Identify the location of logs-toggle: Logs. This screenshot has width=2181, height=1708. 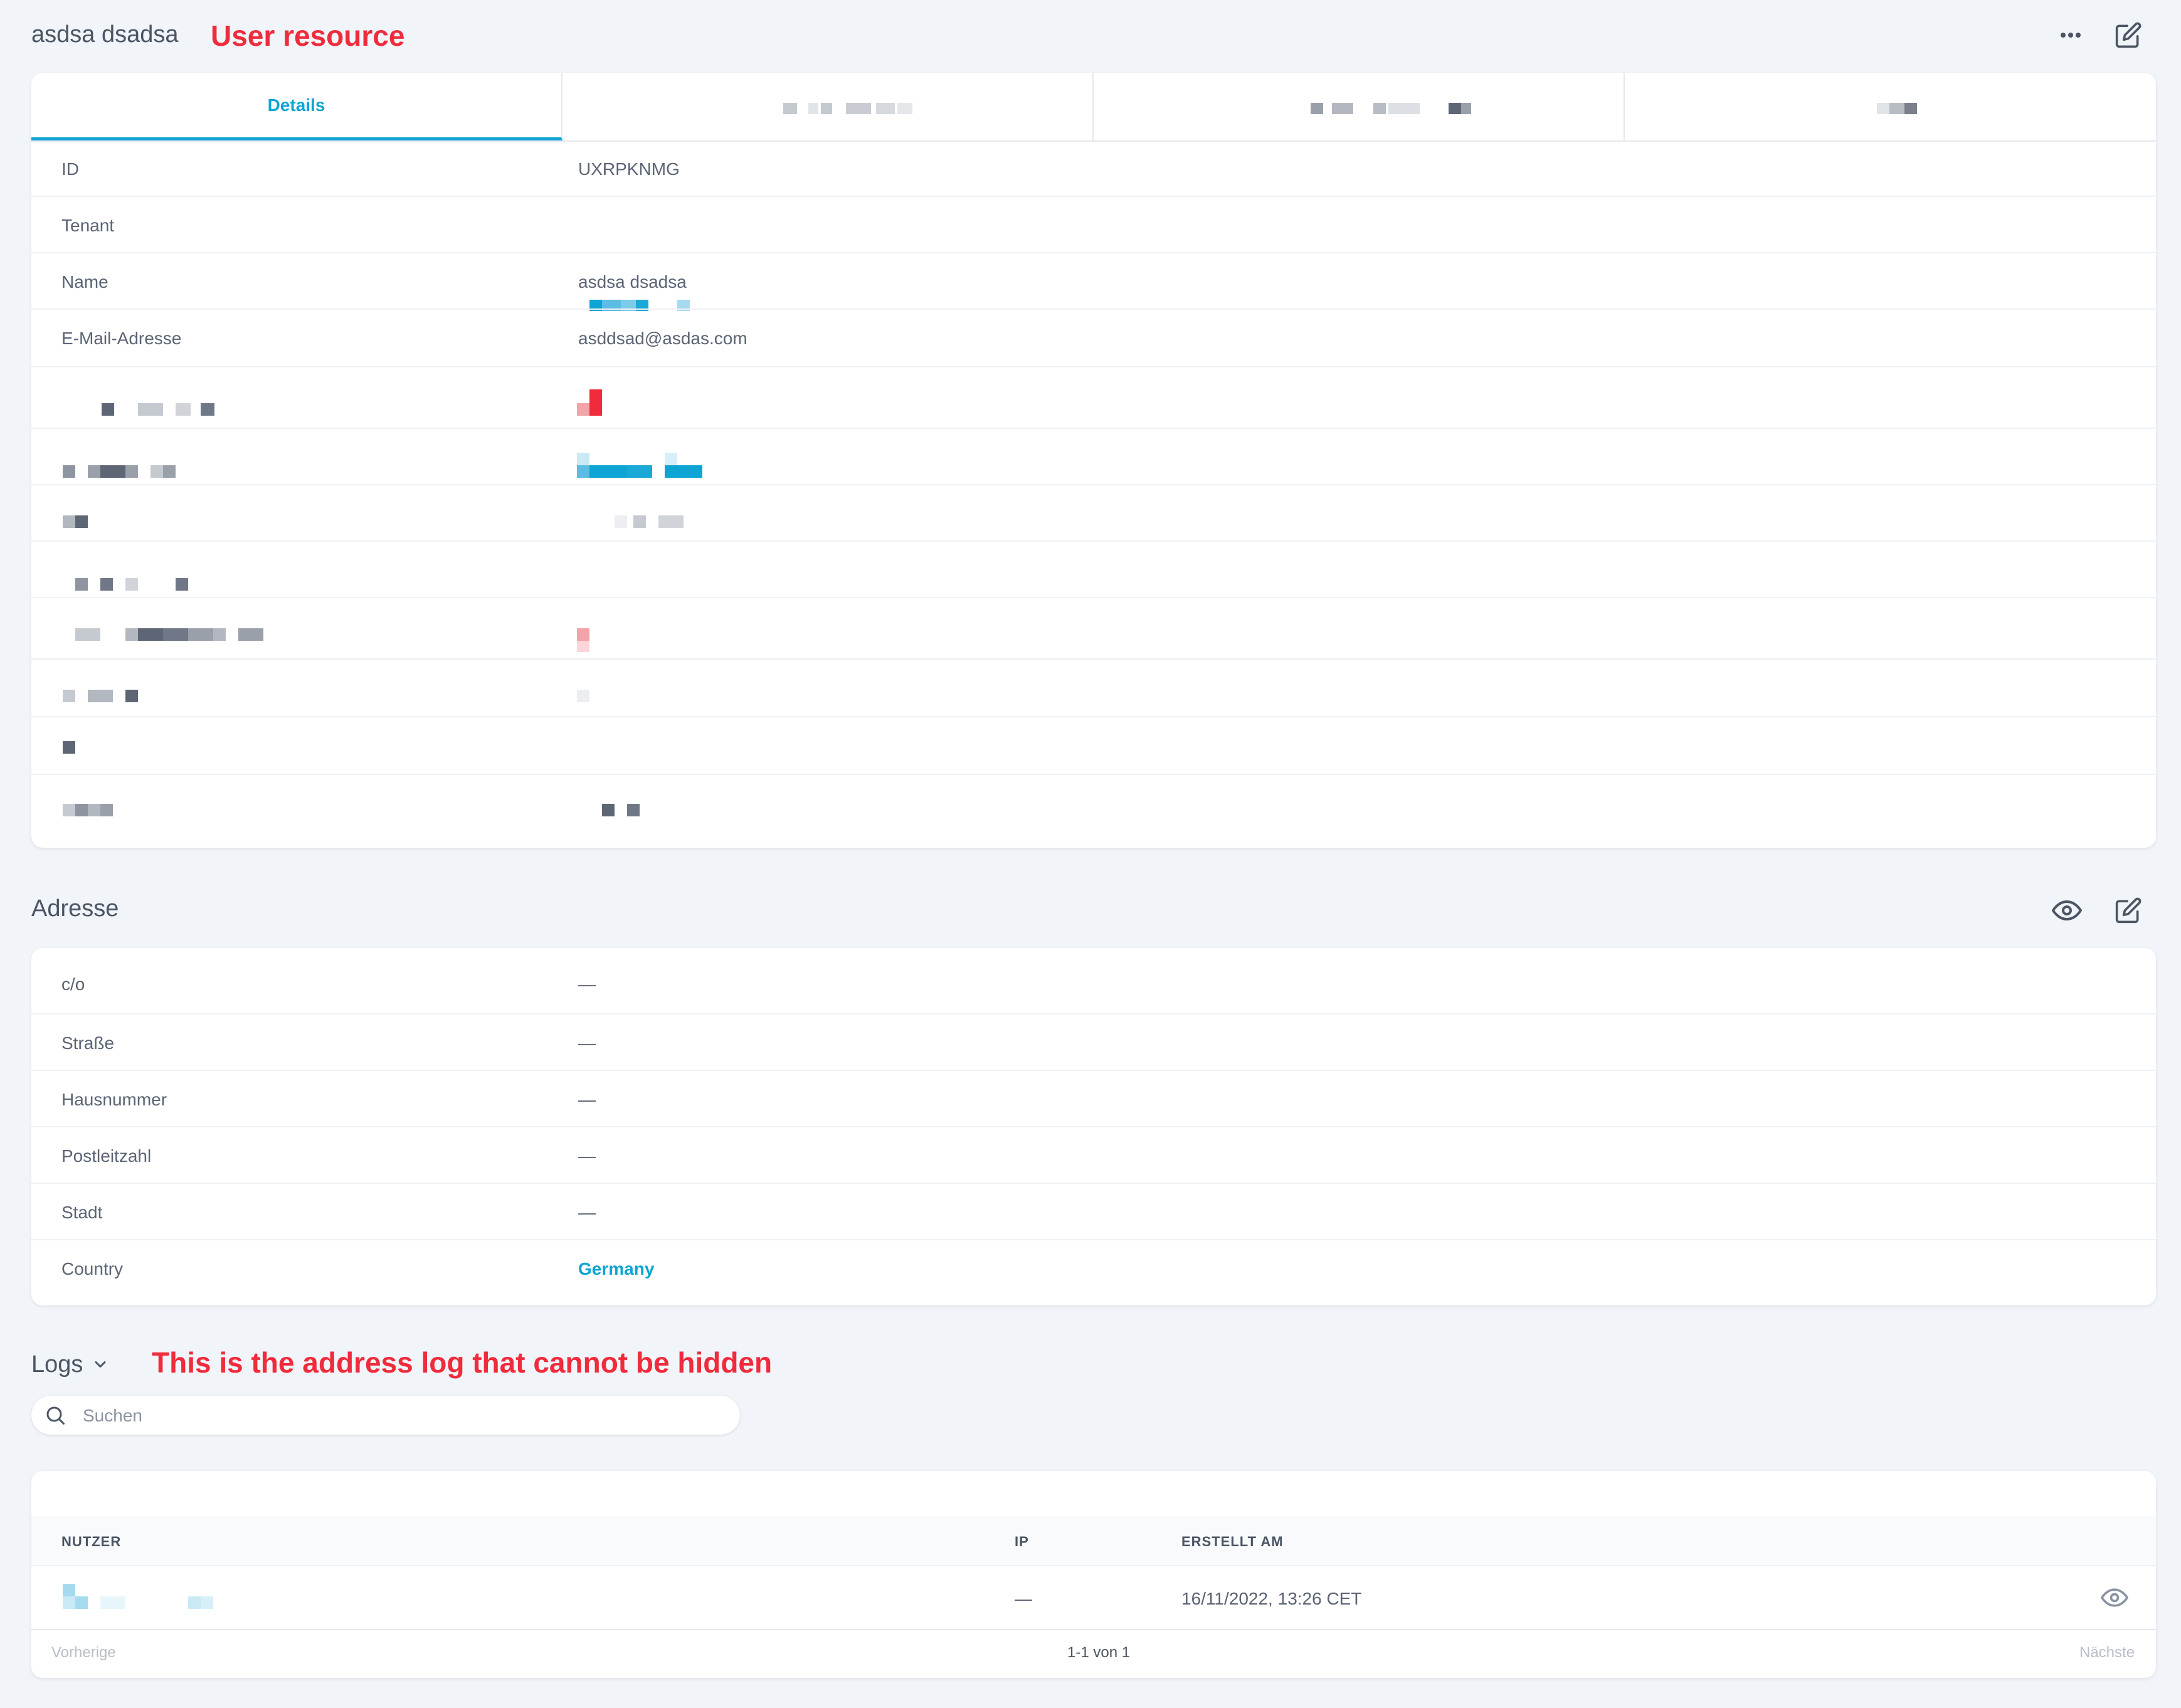
(70, 1364).